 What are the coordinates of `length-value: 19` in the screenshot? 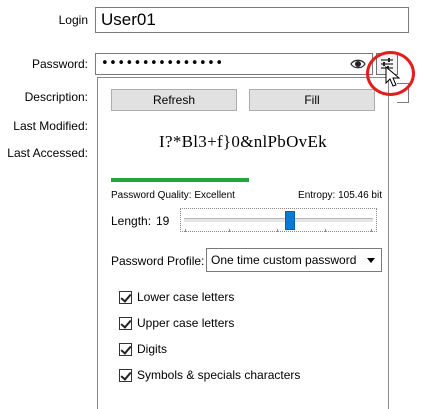 It's located at (163, 221).